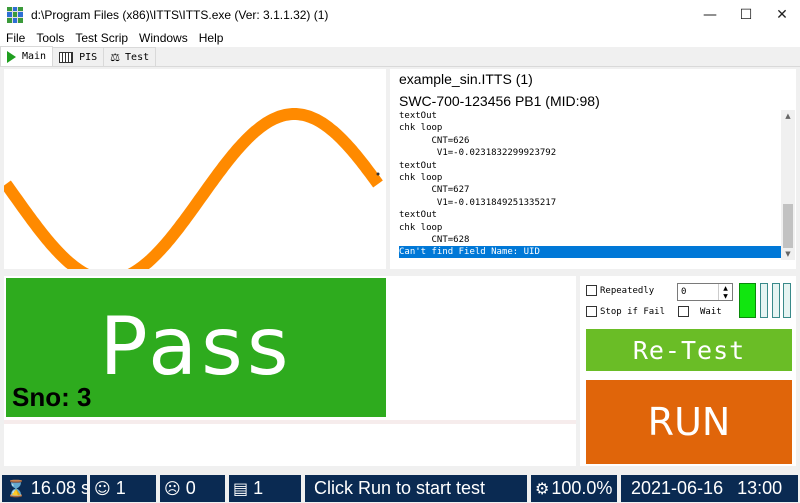 The image size is (800, 503). I want to click on wave-end-marker, so click(378, 174).